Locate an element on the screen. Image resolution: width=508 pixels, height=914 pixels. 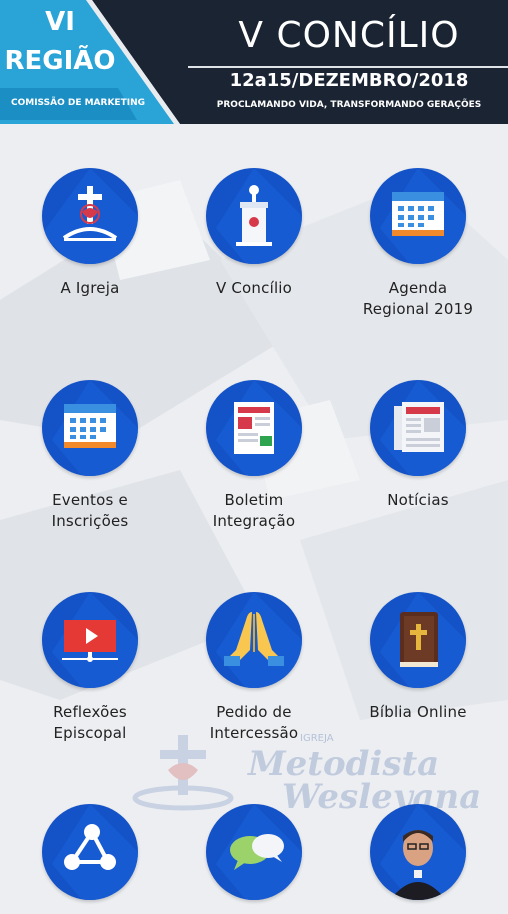
menu-item-label: Boletim Integração is located at coordinates (254, 510).